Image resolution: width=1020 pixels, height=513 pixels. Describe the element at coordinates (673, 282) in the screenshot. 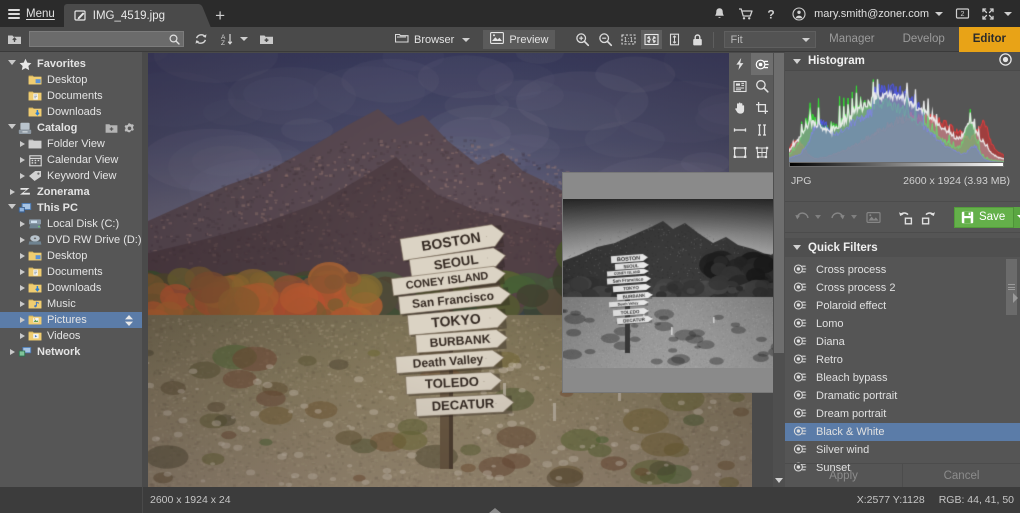

I see `filter-preview-overlay` at that location.